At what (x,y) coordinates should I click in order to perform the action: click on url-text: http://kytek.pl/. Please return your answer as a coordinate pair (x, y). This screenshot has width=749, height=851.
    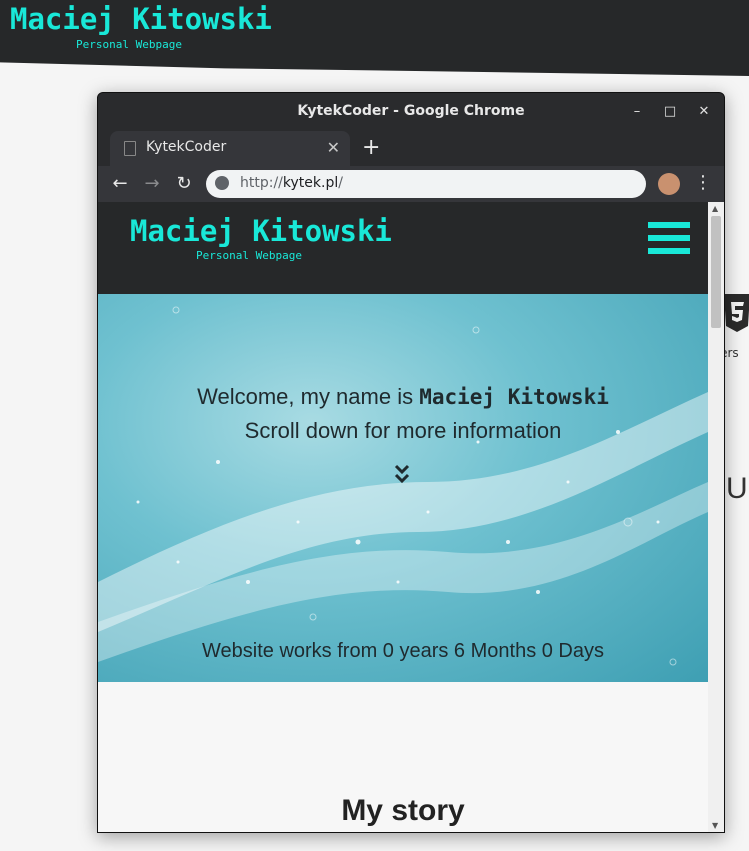
    Looking at the image, I should click on (291, 183).